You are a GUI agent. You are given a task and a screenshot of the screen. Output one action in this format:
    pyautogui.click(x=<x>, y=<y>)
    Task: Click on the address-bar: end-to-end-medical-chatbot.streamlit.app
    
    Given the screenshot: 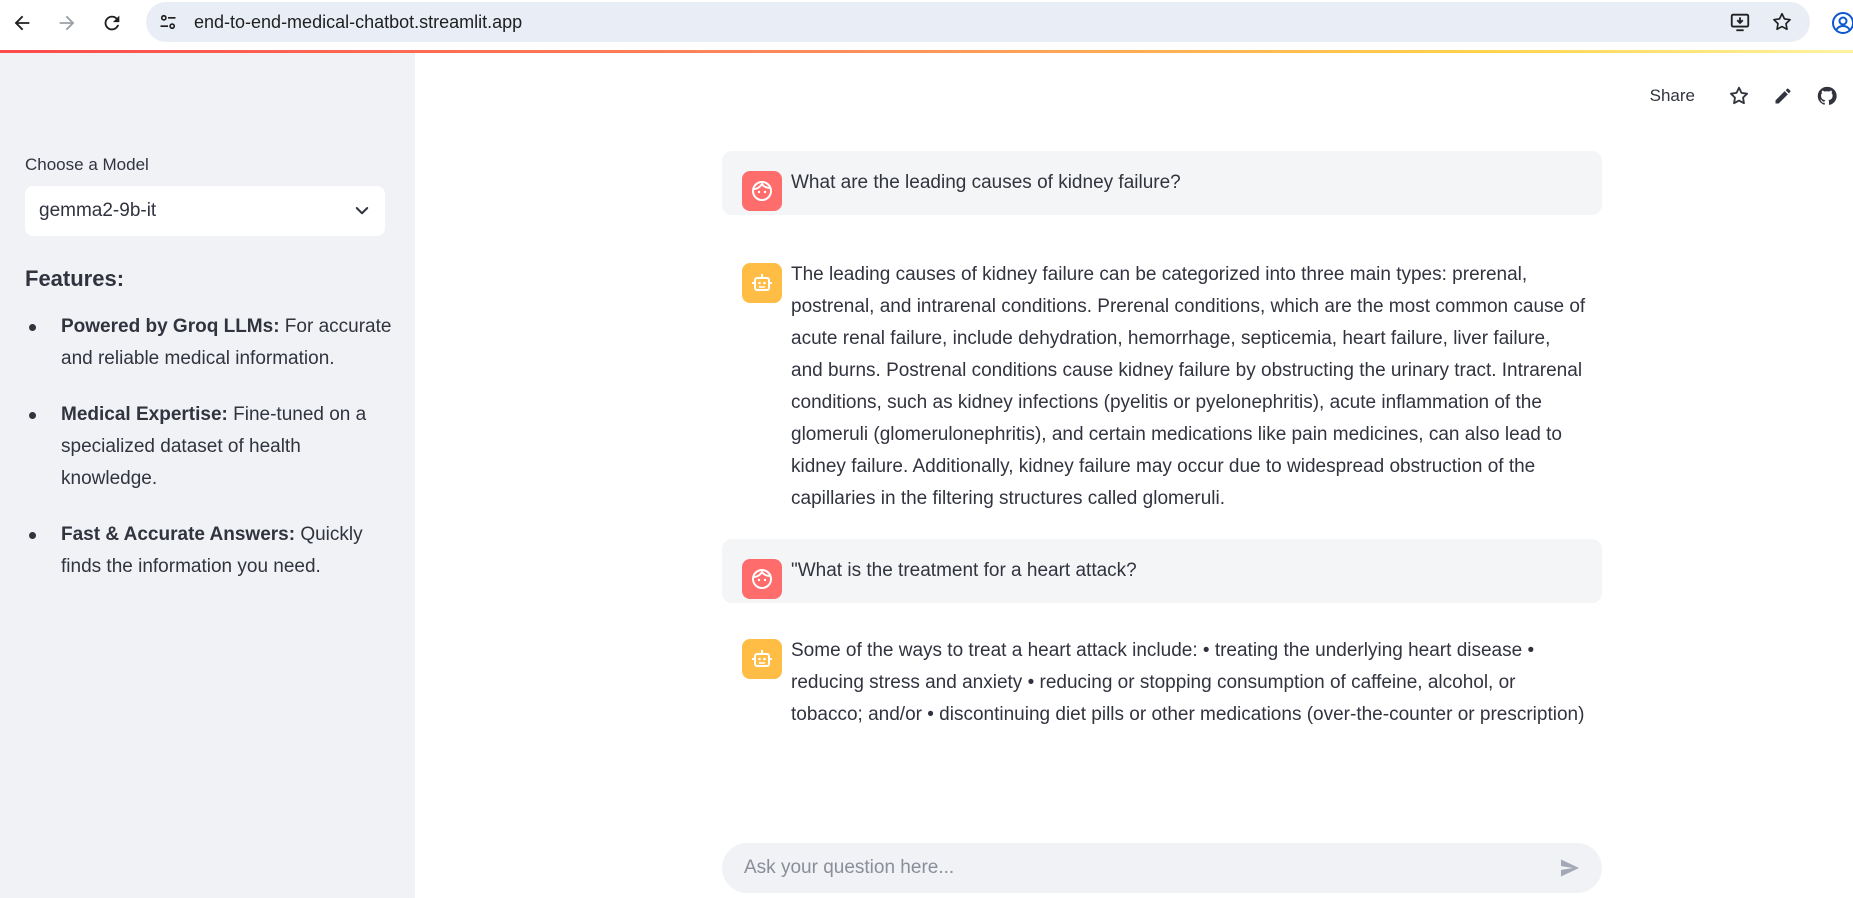 What is the action you would take?
    pyautogui.click(x=978, y=22)
    